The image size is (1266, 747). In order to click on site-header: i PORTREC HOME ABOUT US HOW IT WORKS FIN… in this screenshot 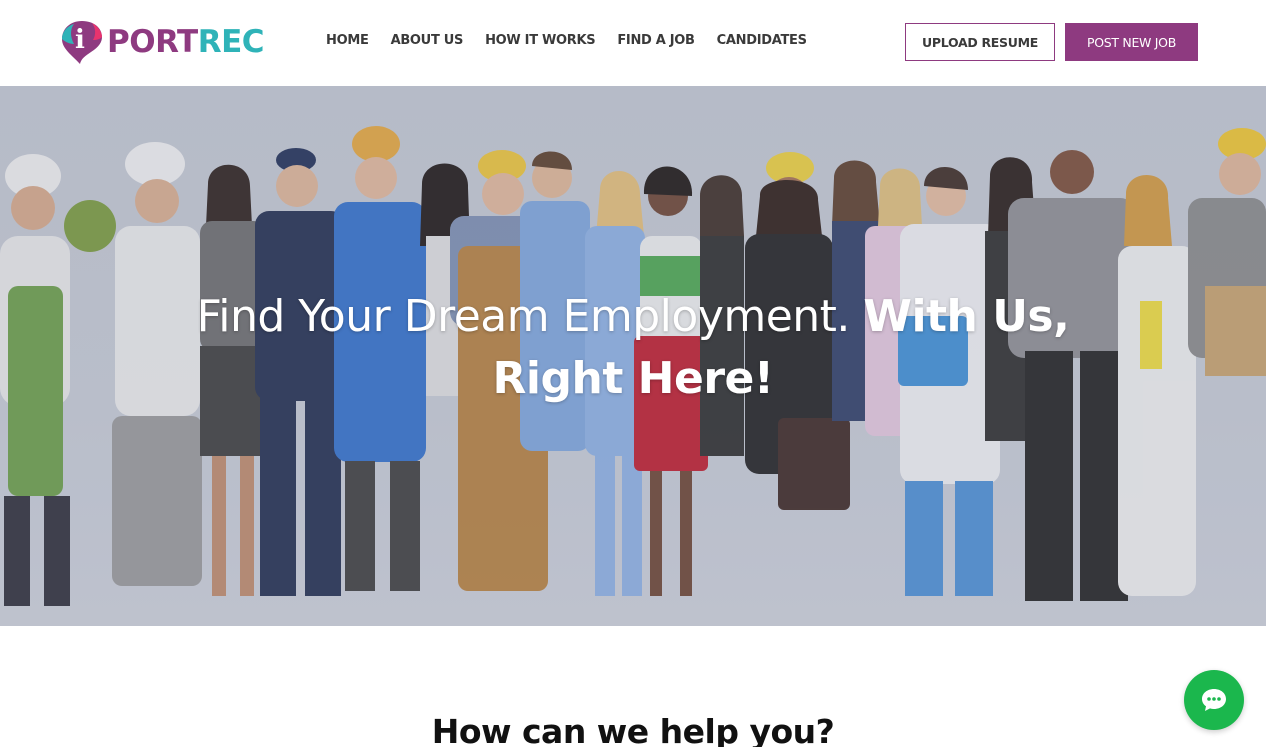, I will do `click(633, 43)`.